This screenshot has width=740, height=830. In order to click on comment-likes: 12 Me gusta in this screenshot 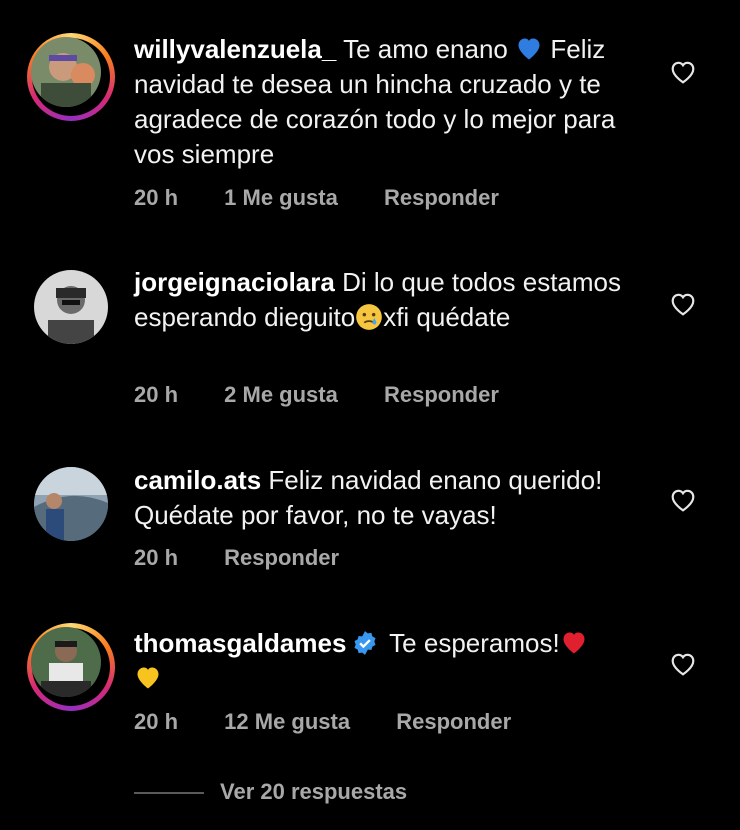, I will do `click(287, 721)`.